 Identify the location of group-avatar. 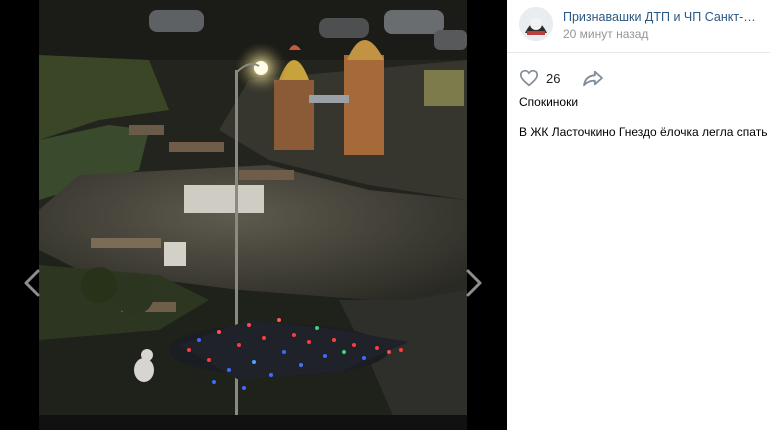
(536, 24).